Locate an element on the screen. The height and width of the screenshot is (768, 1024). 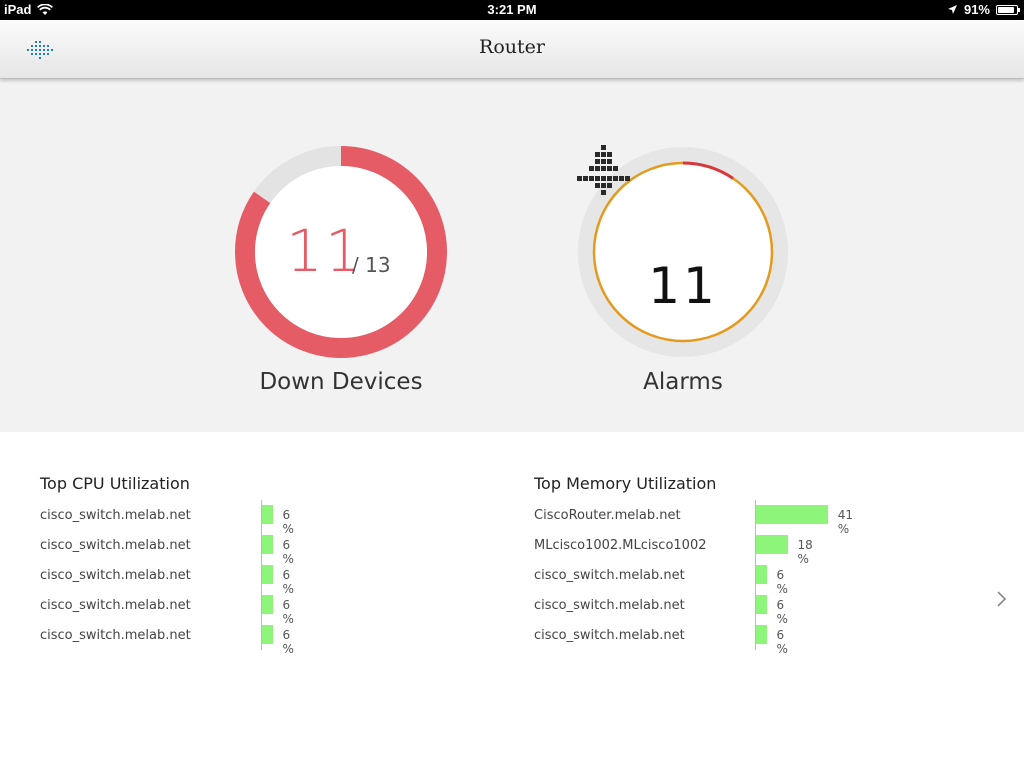
battery-icon is located at coordinates (1008, 9).